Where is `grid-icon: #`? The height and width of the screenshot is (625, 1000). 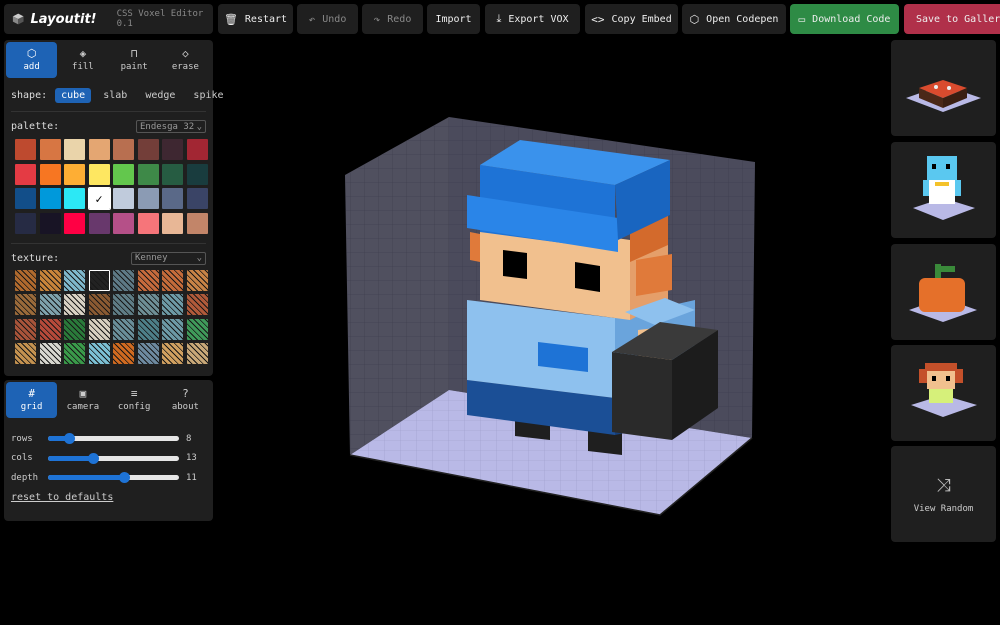 grid-icon: # is located at coordinates (31, 393).